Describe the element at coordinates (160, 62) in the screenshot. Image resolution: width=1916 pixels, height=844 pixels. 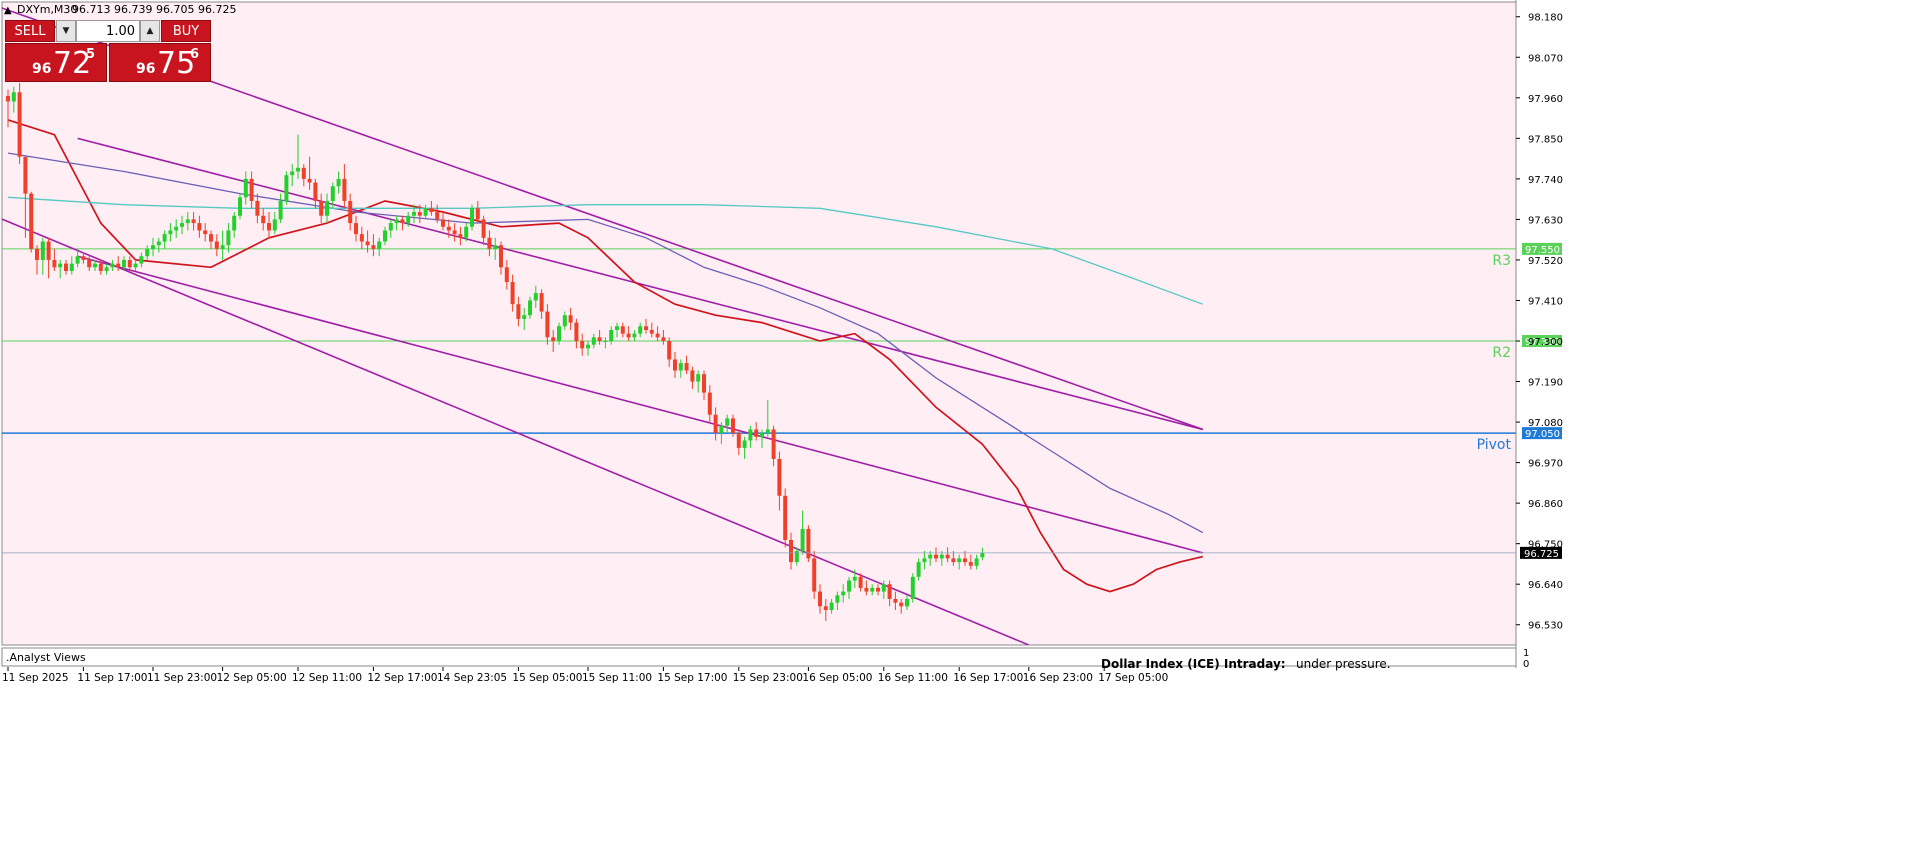
I see `buy-price-button: 96 75 6` at that location.